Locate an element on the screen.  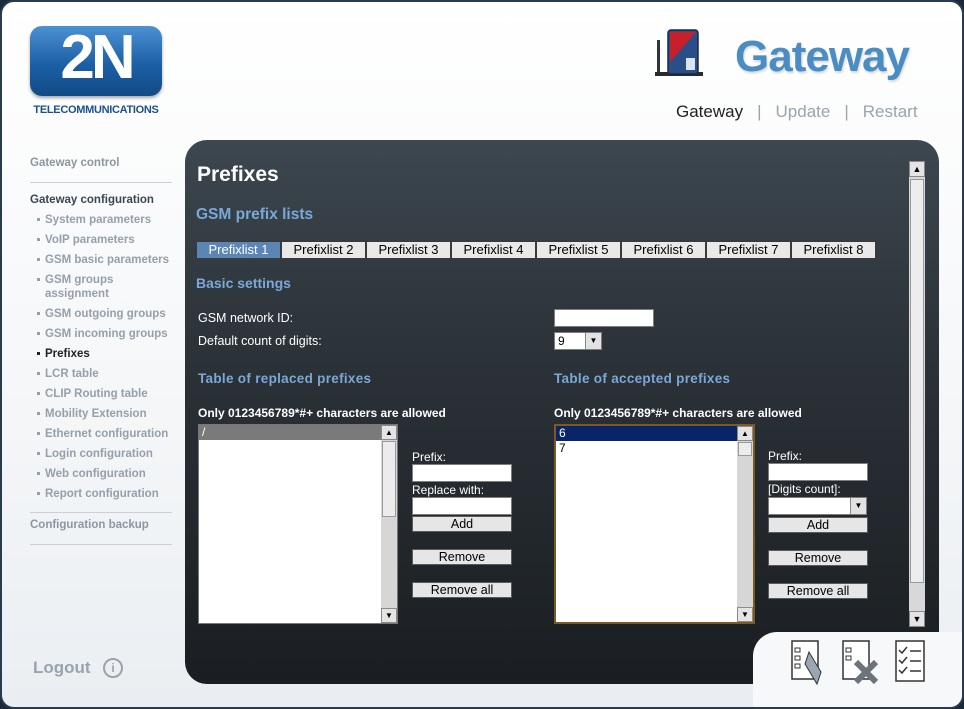
digits-count-label: [Digits count]: is located at coordinates (804, 489).